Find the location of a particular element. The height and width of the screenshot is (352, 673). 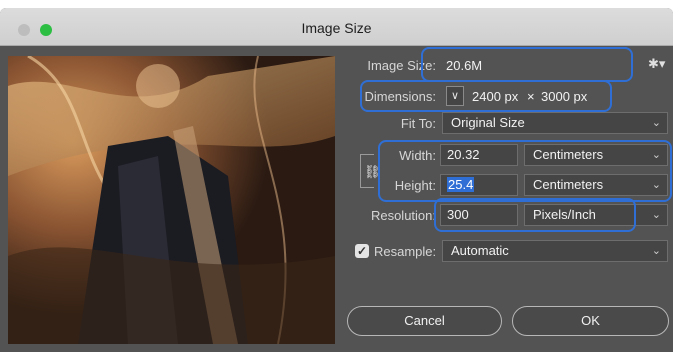

resample-label: Resample: is located at coordinates (405, 251).